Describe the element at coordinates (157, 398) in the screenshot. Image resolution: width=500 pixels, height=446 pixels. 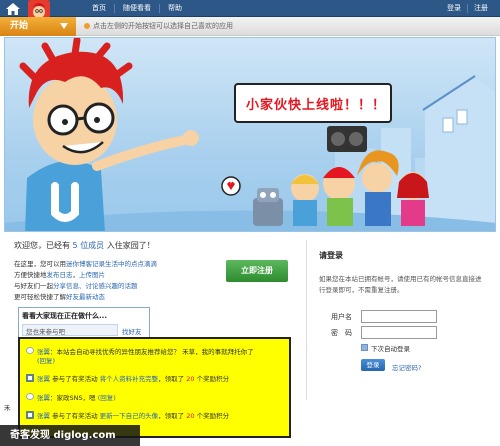
I see `feed-item: 张翼：家政SNS，嗯 (回复)` at that location.